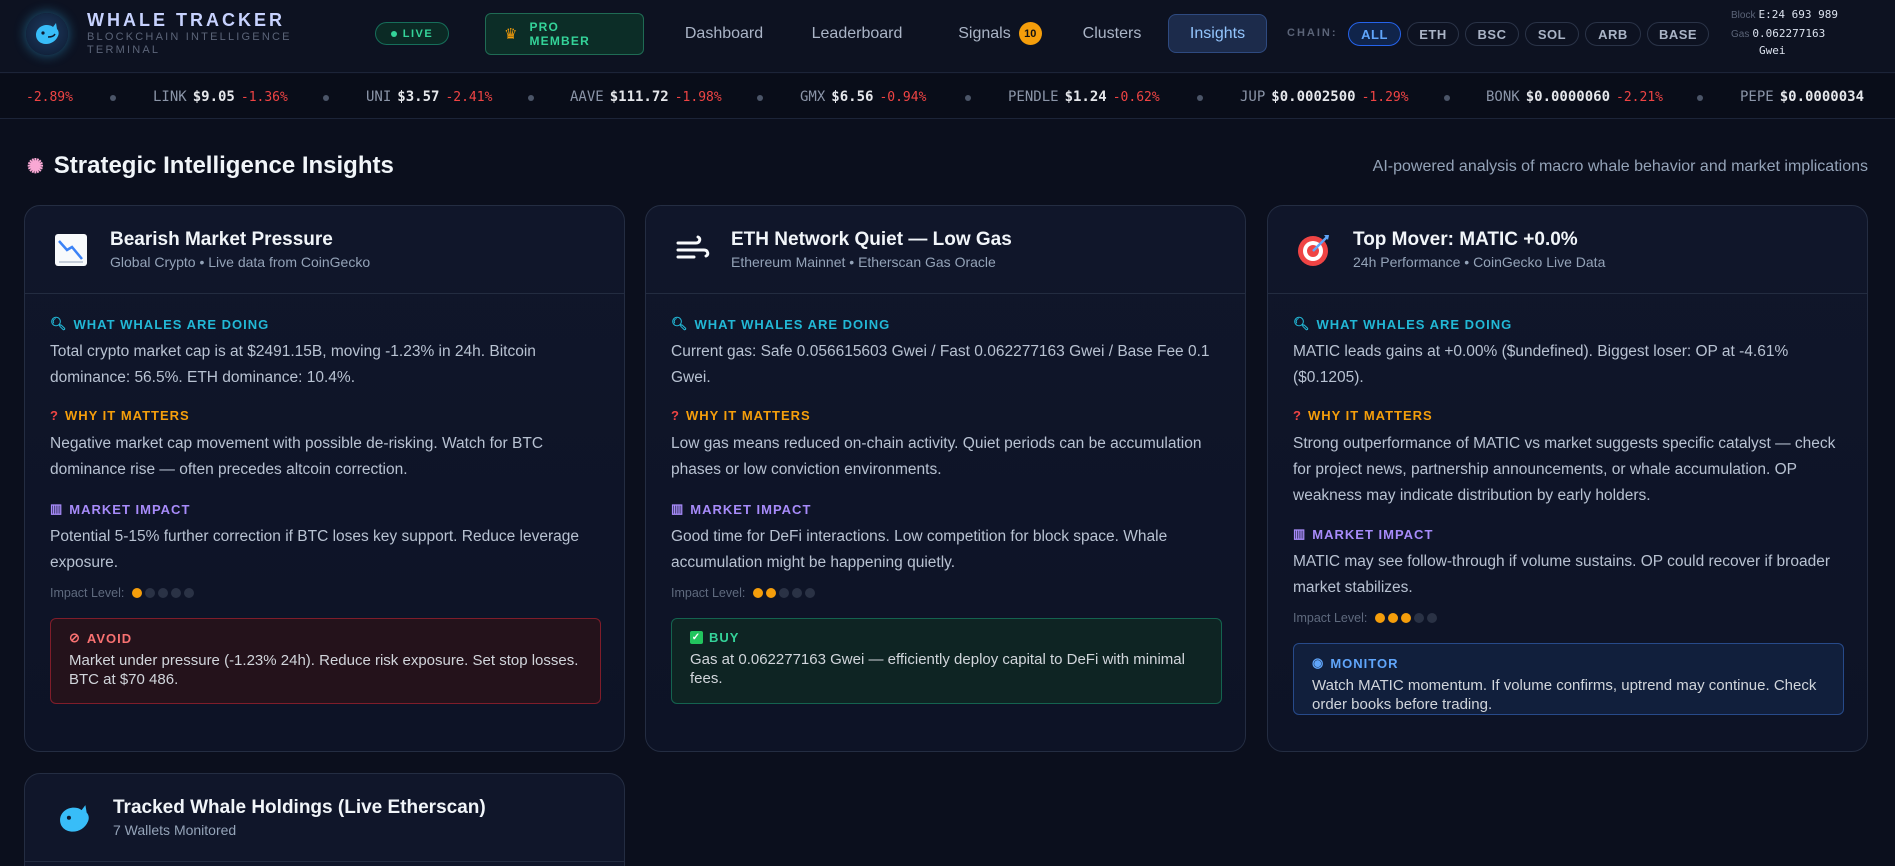 Image resolution: width=1895 pixels, height=866 pixels. I want to click on target-icon, so click(1314, 250).